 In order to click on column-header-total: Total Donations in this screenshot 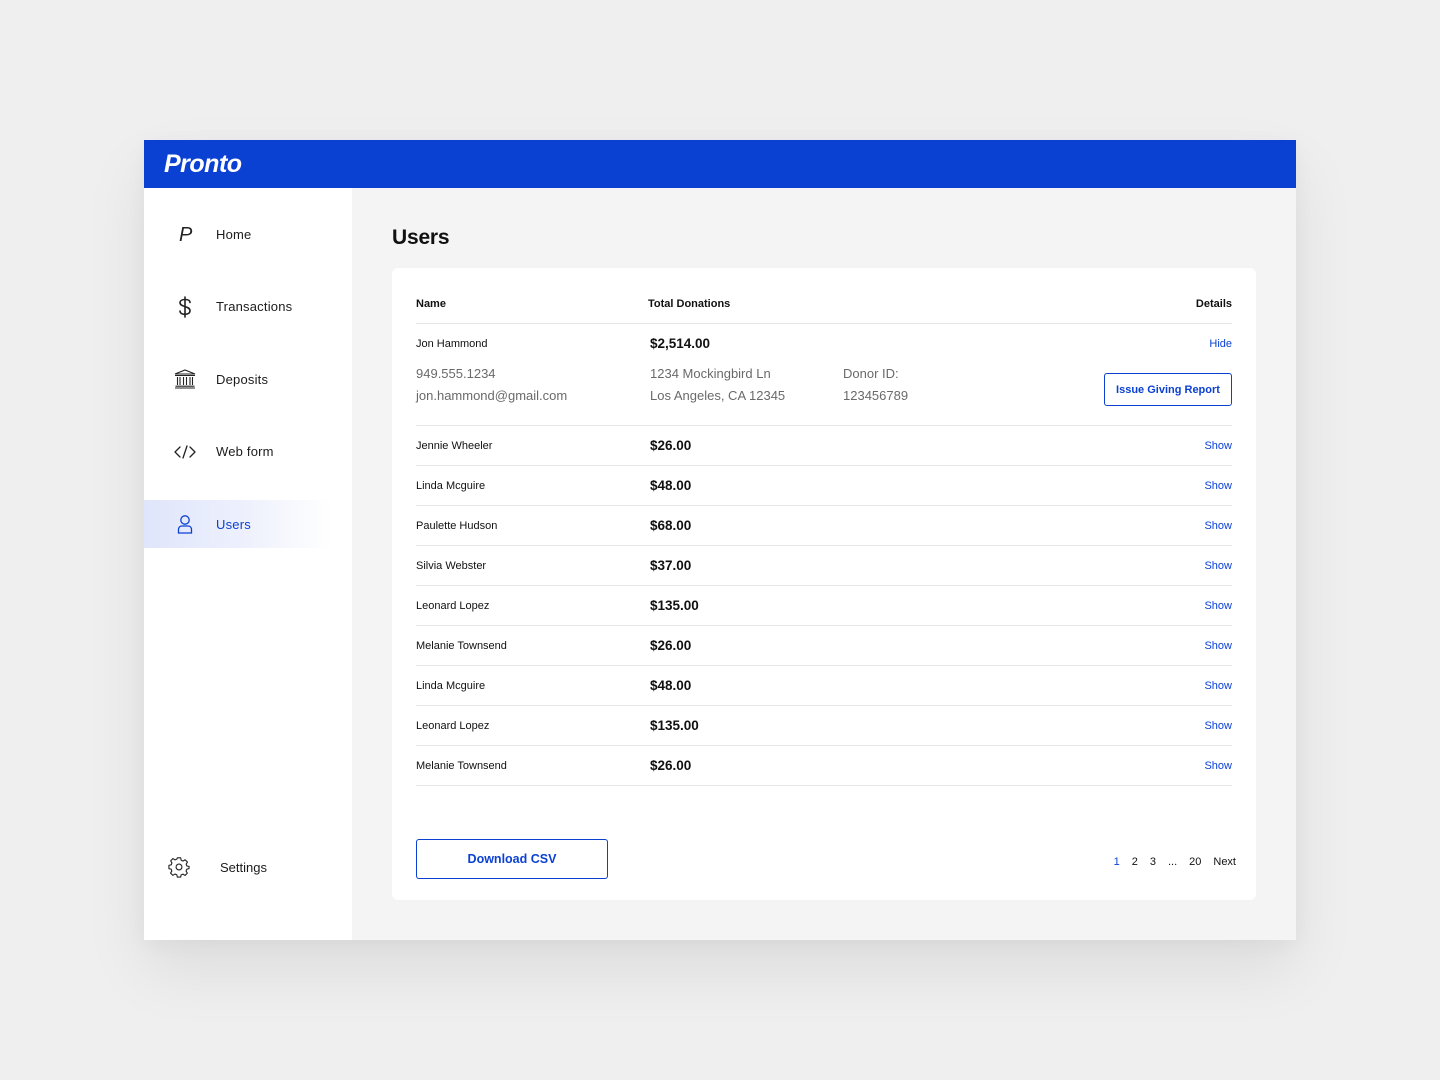, I will do `click(748, 304)`.